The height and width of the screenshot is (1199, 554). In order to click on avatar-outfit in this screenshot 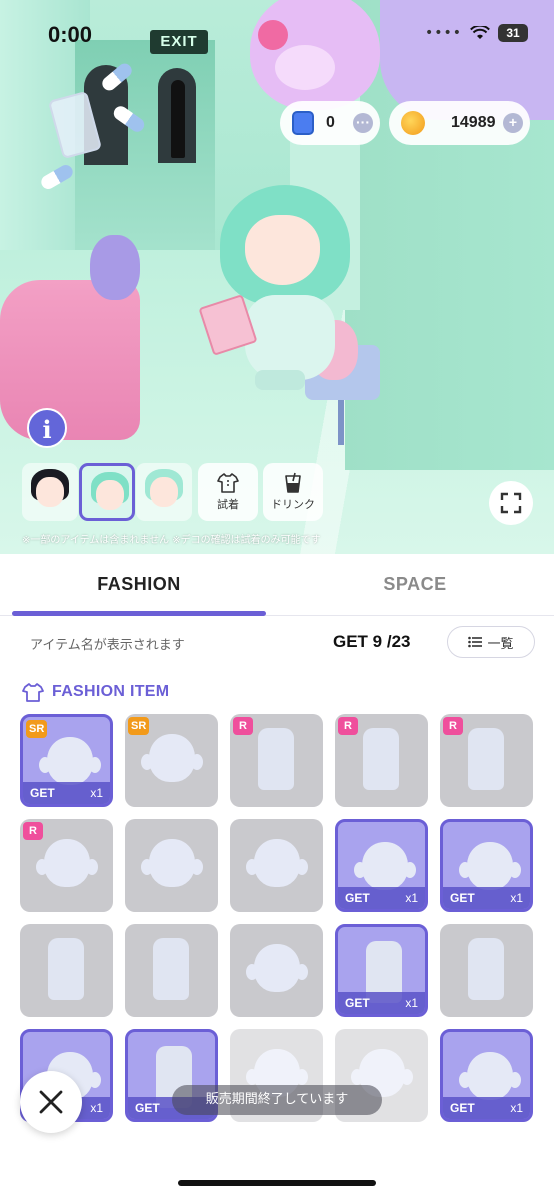, I will do `click(290, 337)`.